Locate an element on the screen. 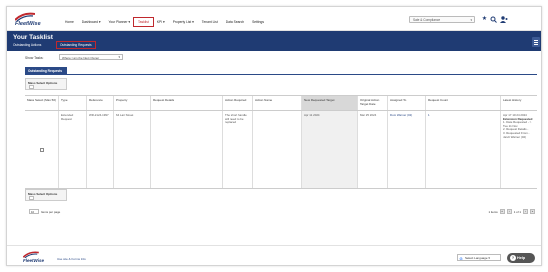 The image size is (548, 272). items-per-page-label: Items per page is located at coordinates (51, 211).